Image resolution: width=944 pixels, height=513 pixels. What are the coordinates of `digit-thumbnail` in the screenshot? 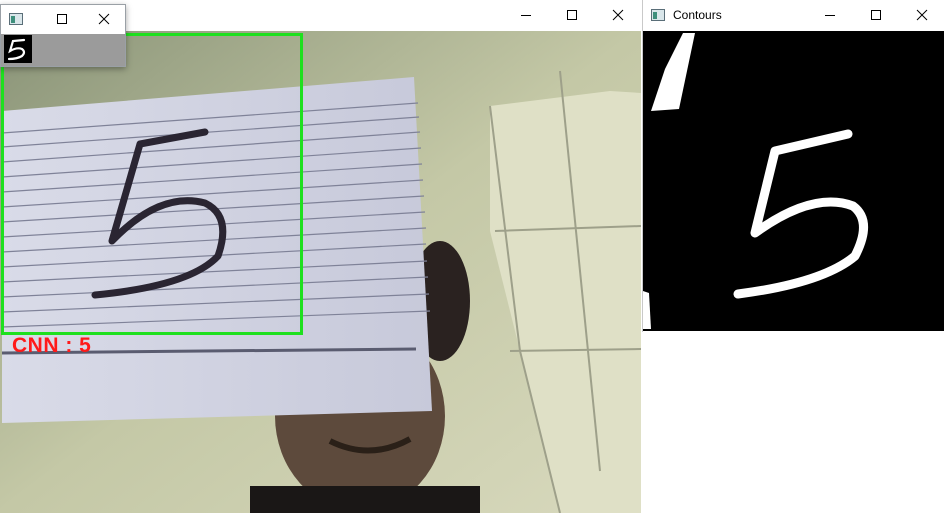 It's located at (18, 49).